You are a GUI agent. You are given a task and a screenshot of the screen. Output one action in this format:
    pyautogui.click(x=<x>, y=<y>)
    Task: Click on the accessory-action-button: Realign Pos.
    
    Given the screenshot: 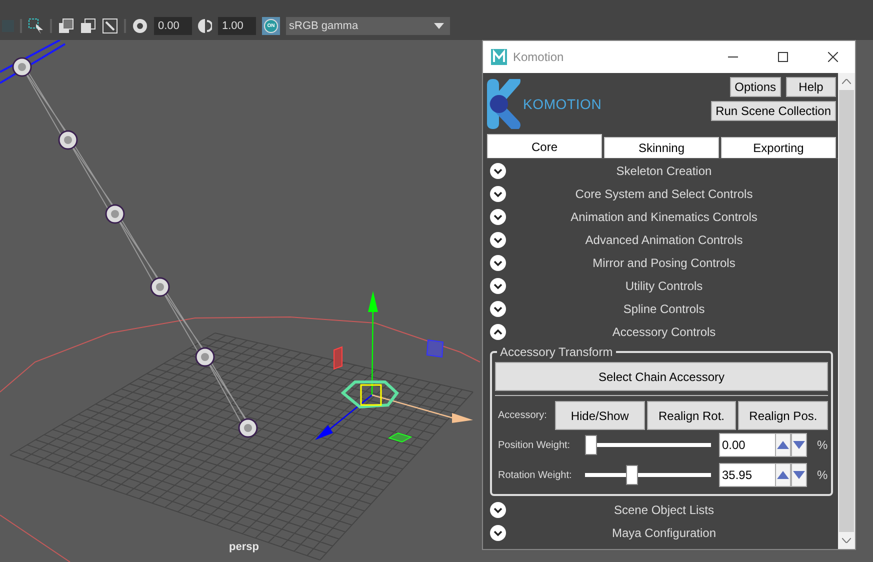 What is the action you would take?
    pyautogui.click(x=783, y=415)
    